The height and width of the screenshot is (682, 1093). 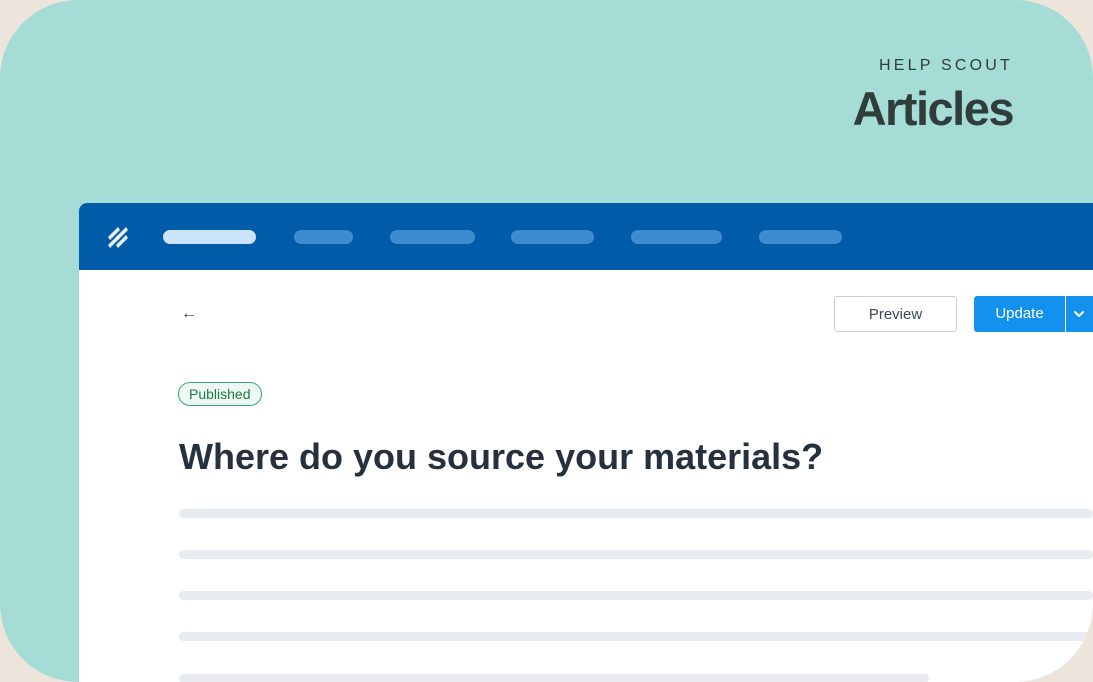 I want to click on chevron-down-icon, so click(x=1079, y=314).